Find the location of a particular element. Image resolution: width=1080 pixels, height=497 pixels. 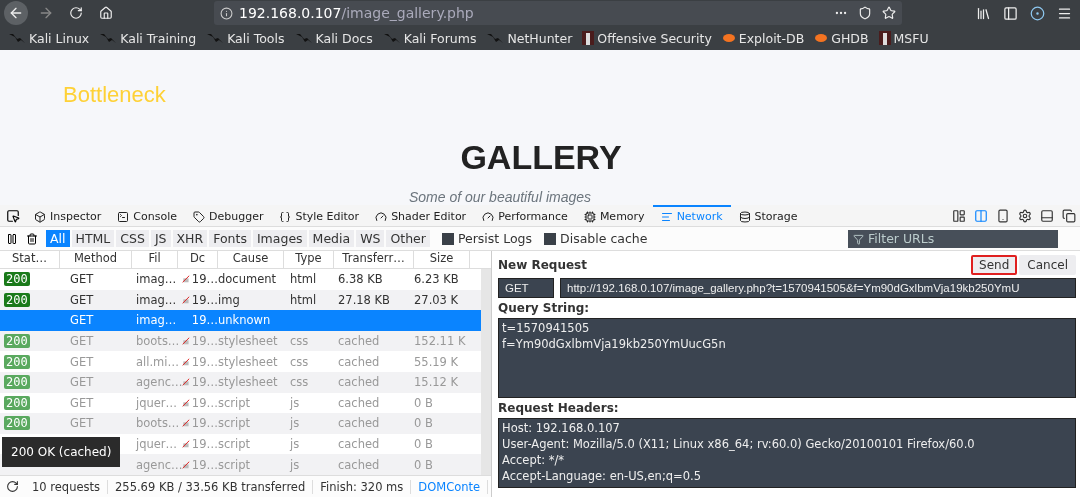

box-icon is located at coordinates (40, 216).